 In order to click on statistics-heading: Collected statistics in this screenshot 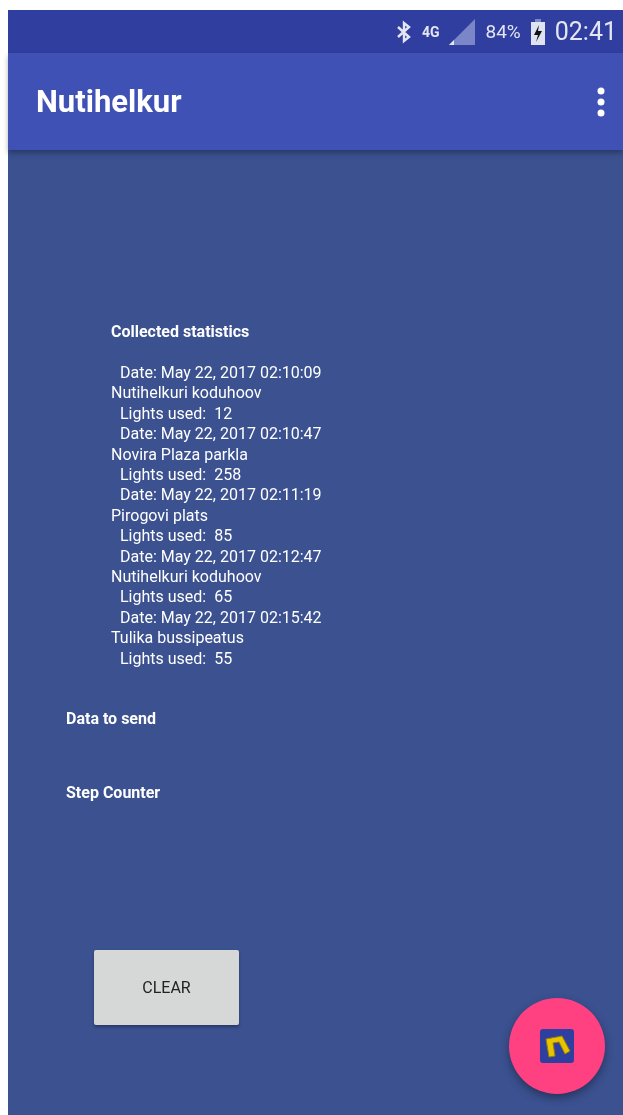, I will do `click(180, 331)`.